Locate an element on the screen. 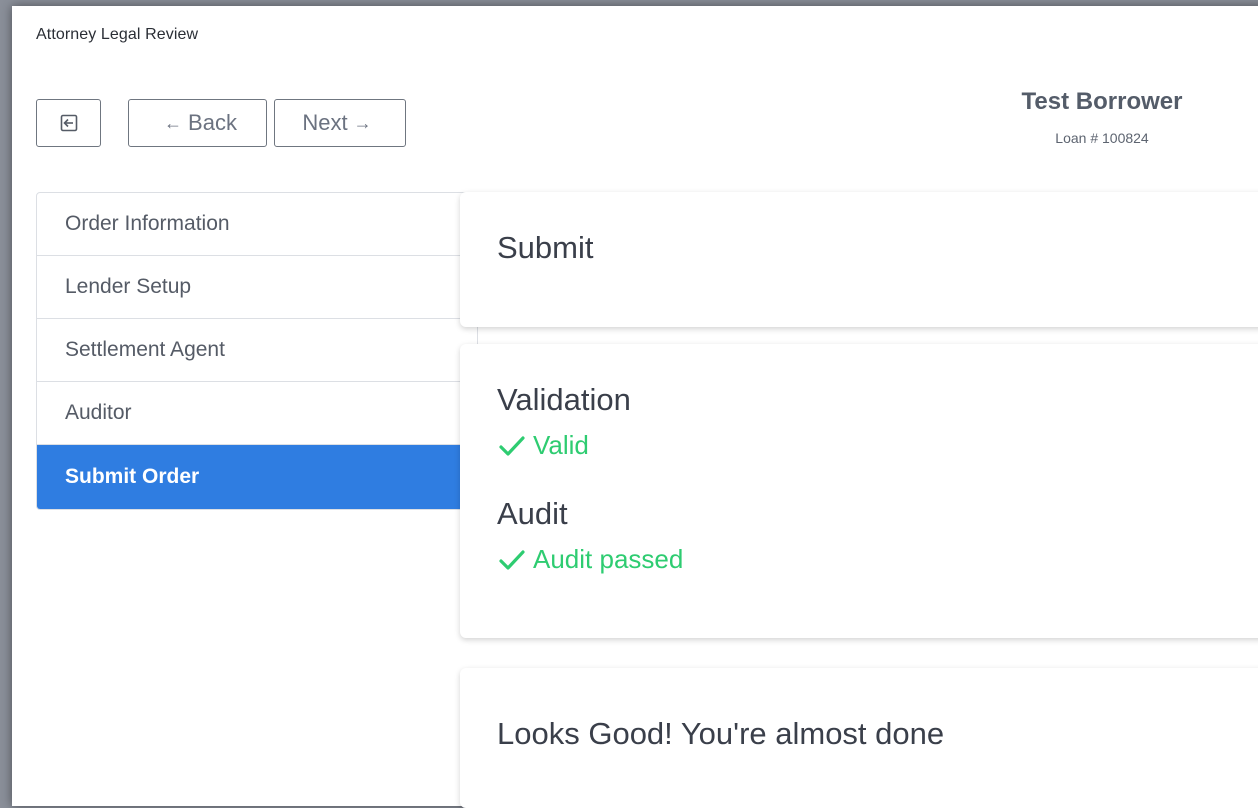  completion-card: Looks Good! You're almost done is located at coordinates (859, 738).